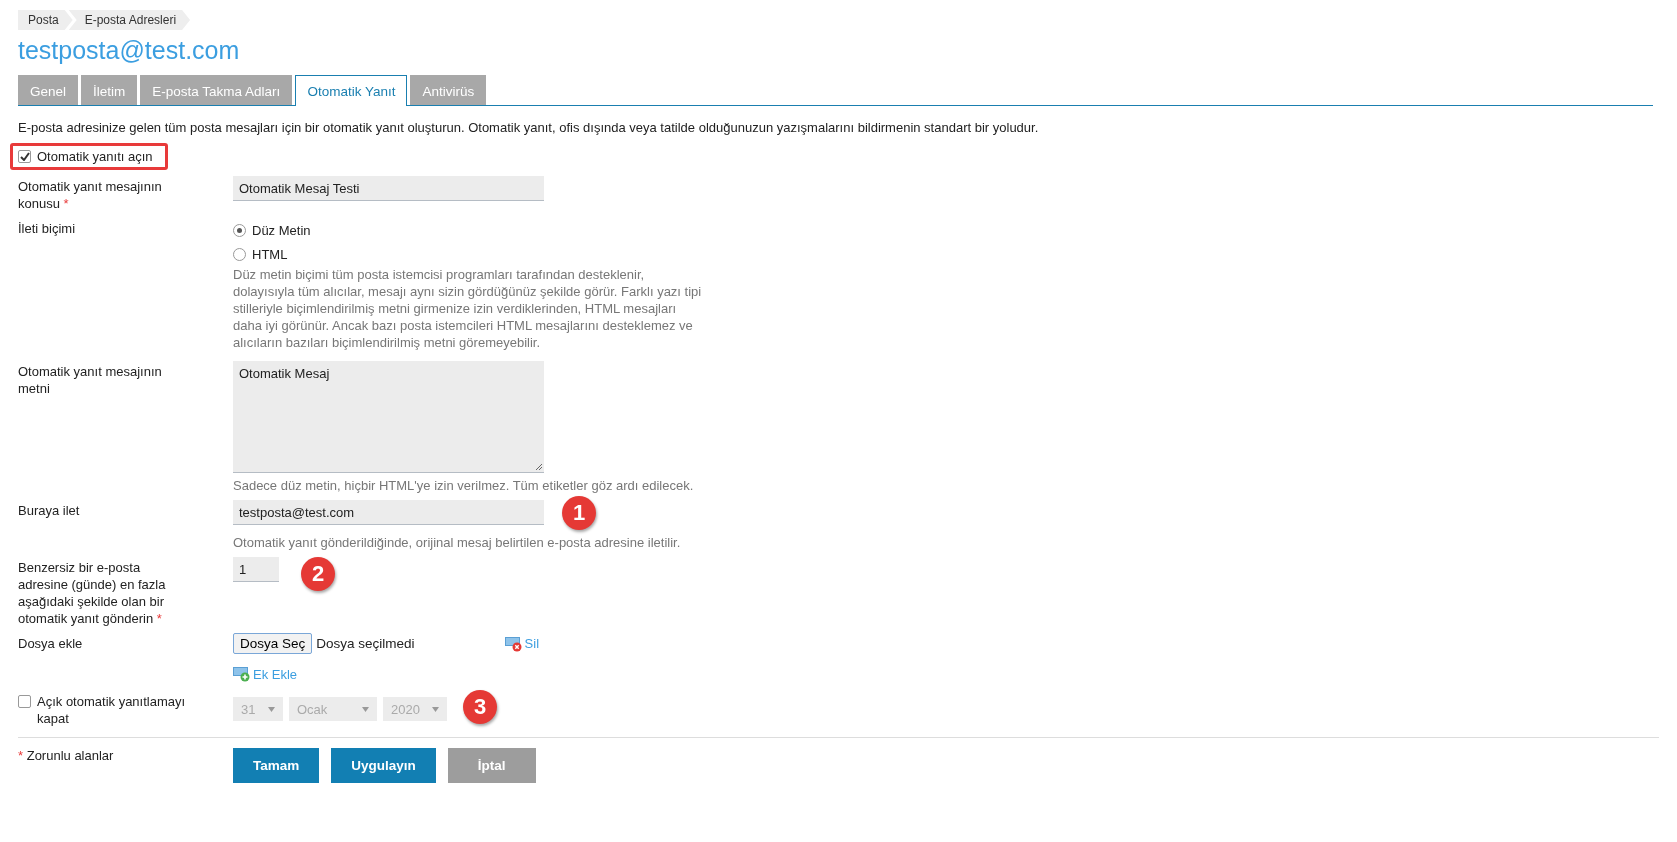 Image resolution: width=1677 pixels, height=842 pixels. I want to click on checkbox-label: Otomatik yanıtı açın, so click(95, 156).